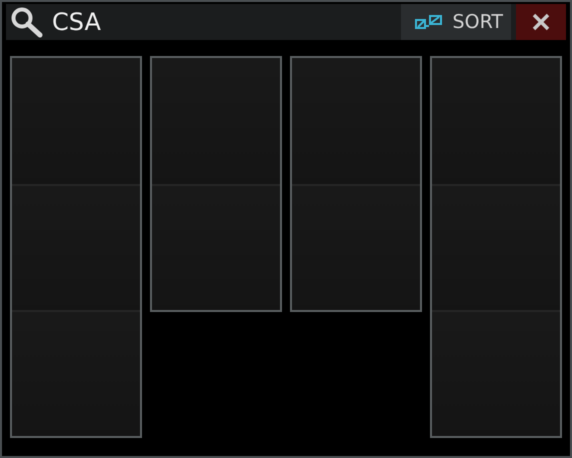  Describe the element at coordinates (455, 22) in the screenshot. I see `sort-button: SORT` at that location.